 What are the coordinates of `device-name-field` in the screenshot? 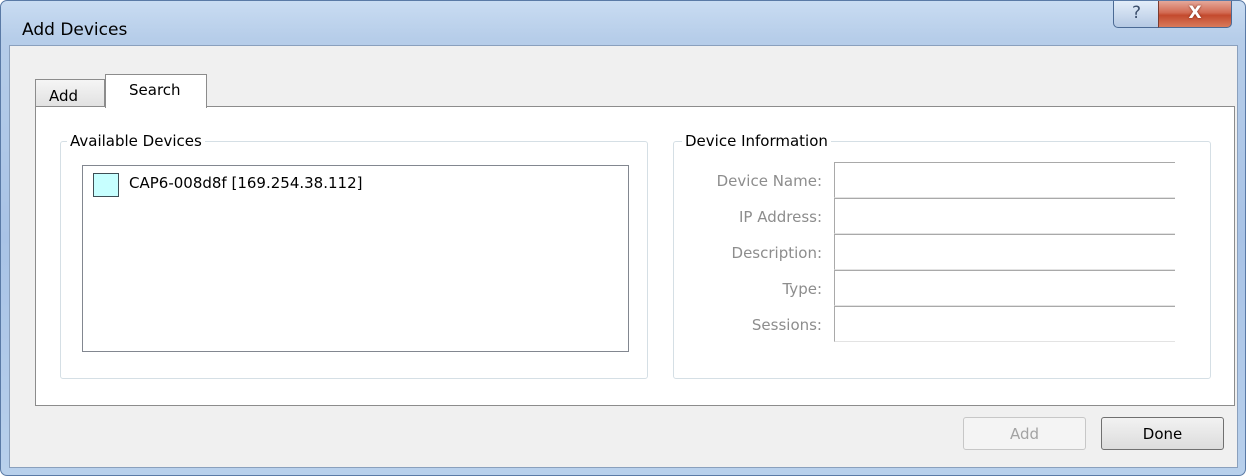 It's located at (1004, 180).